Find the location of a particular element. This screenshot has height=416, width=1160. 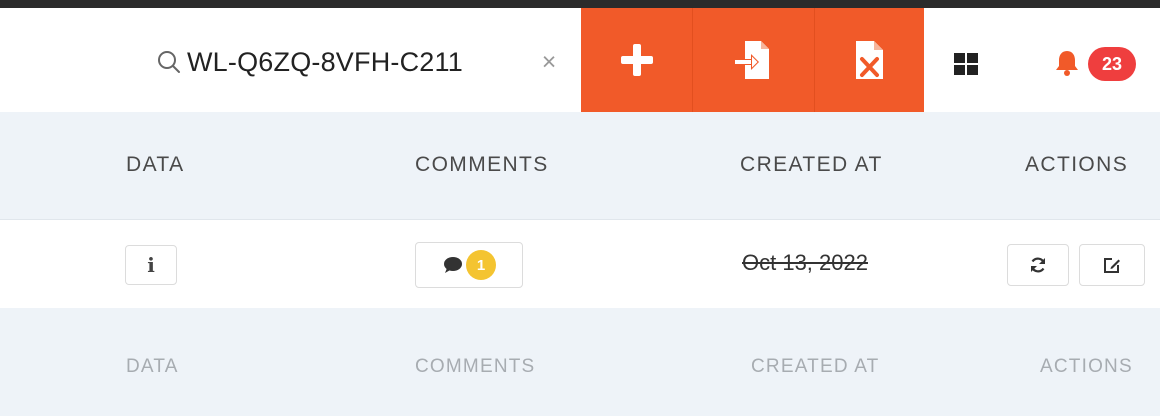

refresh-button is located at coordinates (1038, 265).